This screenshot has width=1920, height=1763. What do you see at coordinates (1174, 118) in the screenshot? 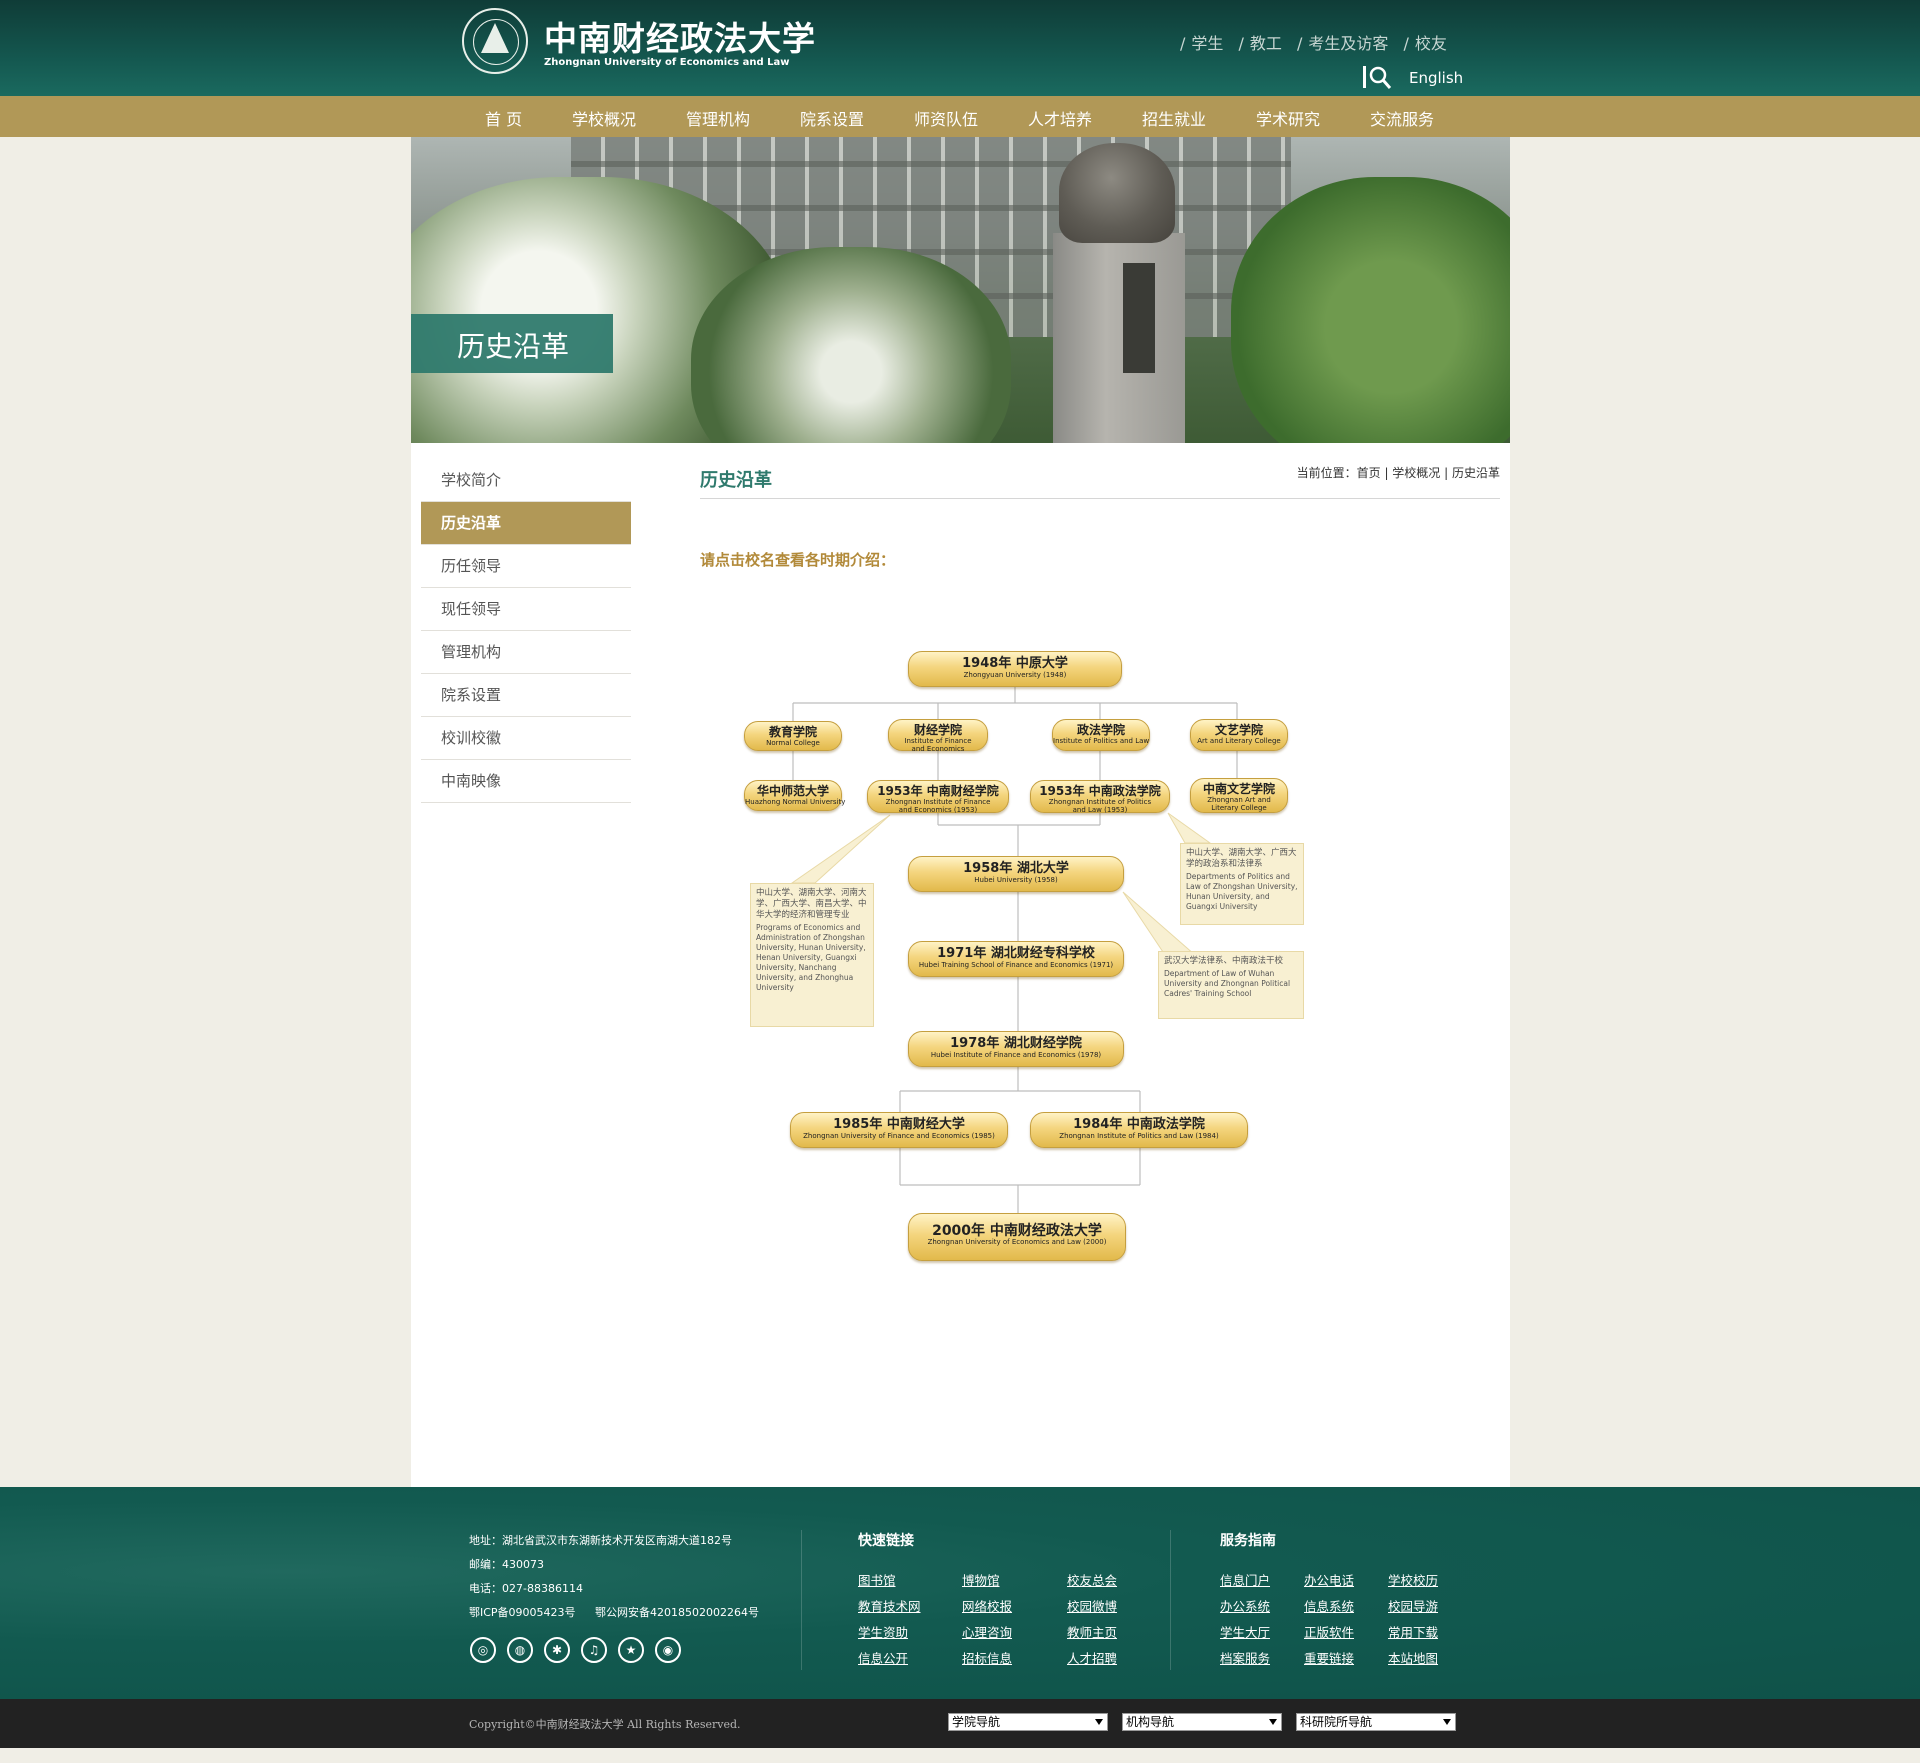
I see `nav-item-admission: 招生就业` at bounding box center [1174, 118].